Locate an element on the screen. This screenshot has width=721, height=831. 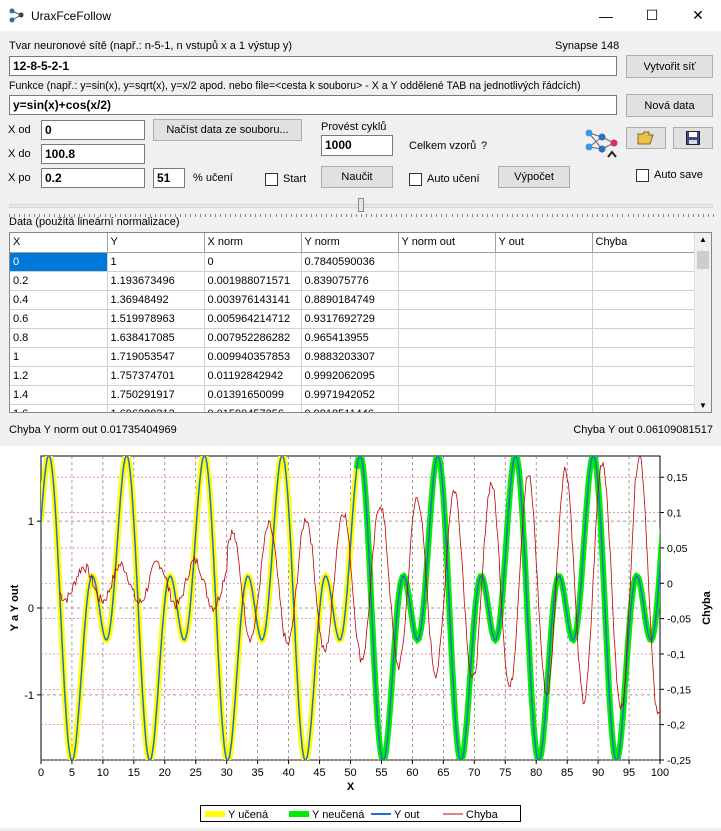
table-row: 0.2 1.193673496 0.001988071571 0.839075776 is located at coordinates (352, 281).